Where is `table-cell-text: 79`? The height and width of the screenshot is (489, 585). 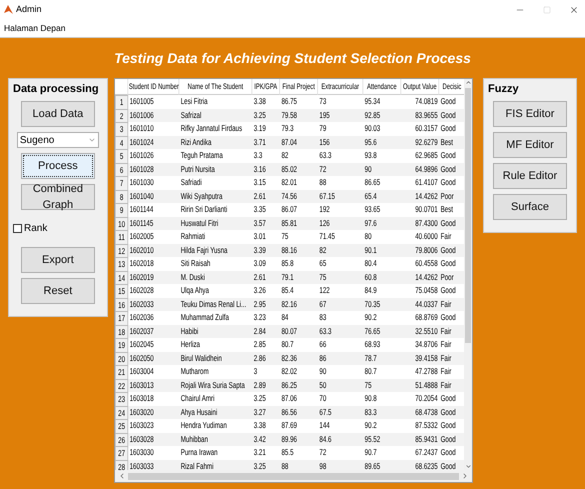
table-cell-text: 79 is located at coordinates (323, 128).